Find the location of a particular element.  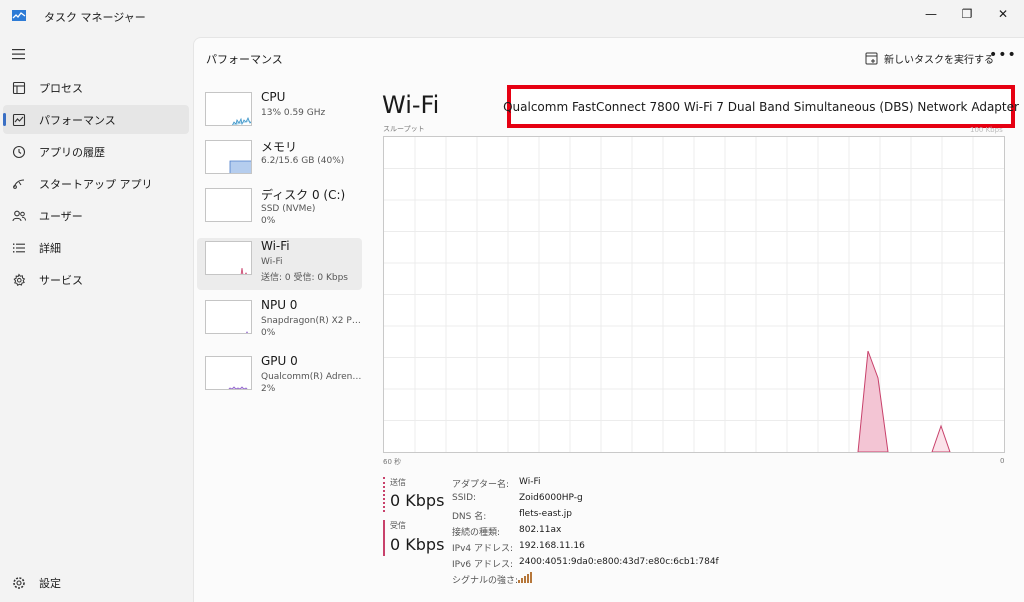

device-disk: ディスク 0 (C:) SSD (NVMe) 0% is located at coordinates (279, 211).